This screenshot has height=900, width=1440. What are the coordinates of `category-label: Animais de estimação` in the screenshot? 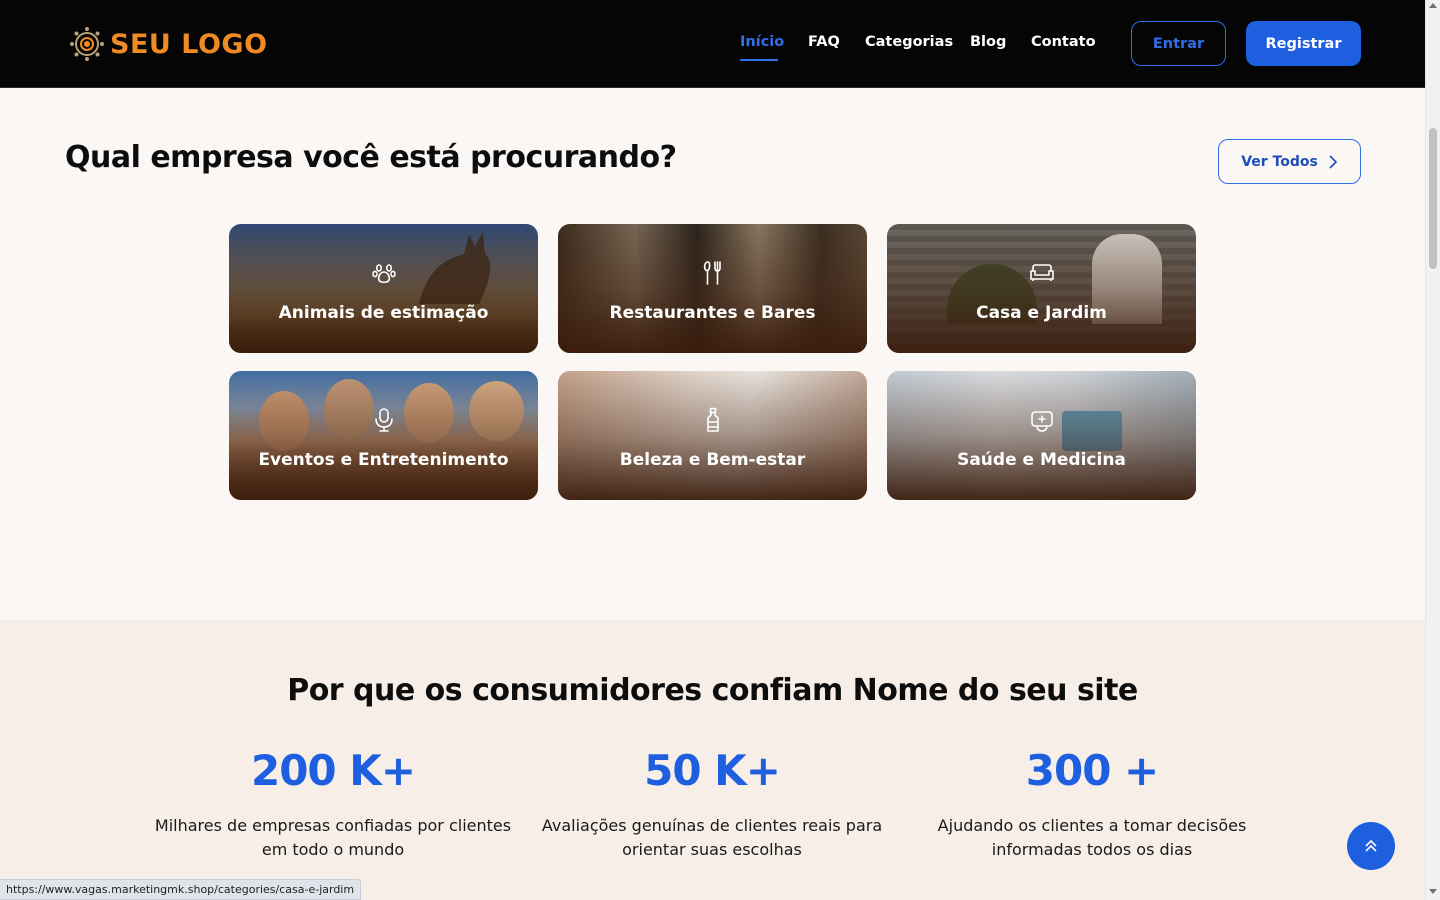 It's located at (383, 313).